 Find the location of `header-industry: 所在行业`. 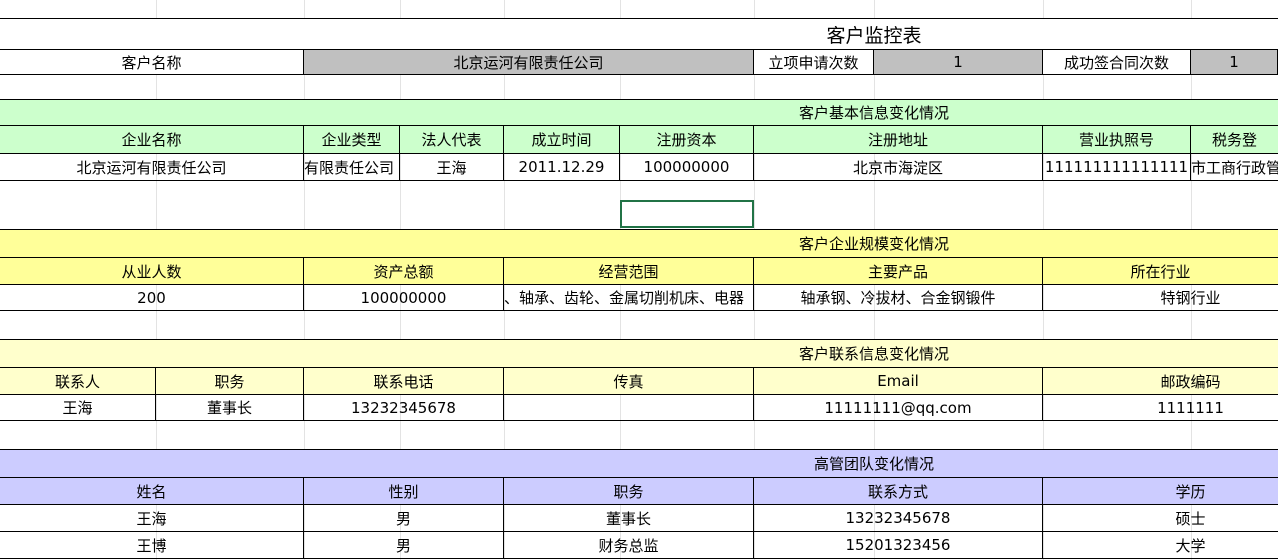

header-industry: 所在行业 is located at coordinates (1160, 271).